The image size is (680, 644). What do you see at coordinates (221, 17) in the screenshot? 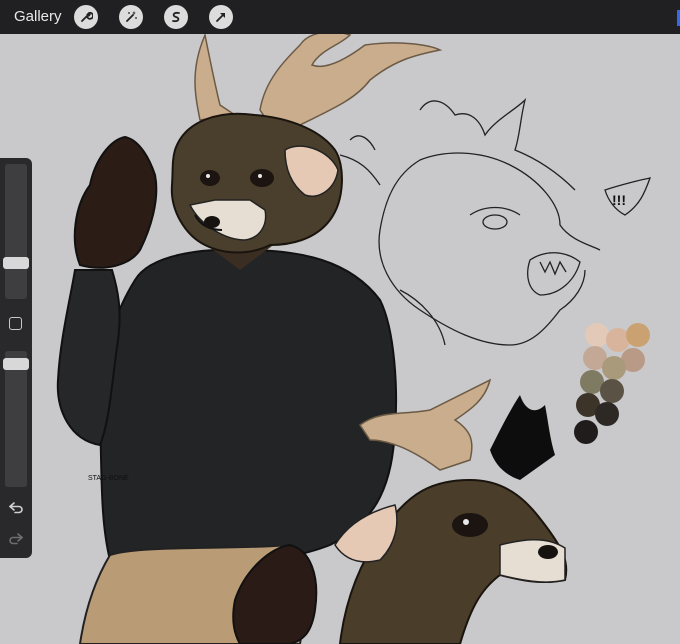
I see `transform-arrow-icon` at bounding box center [221, 17].